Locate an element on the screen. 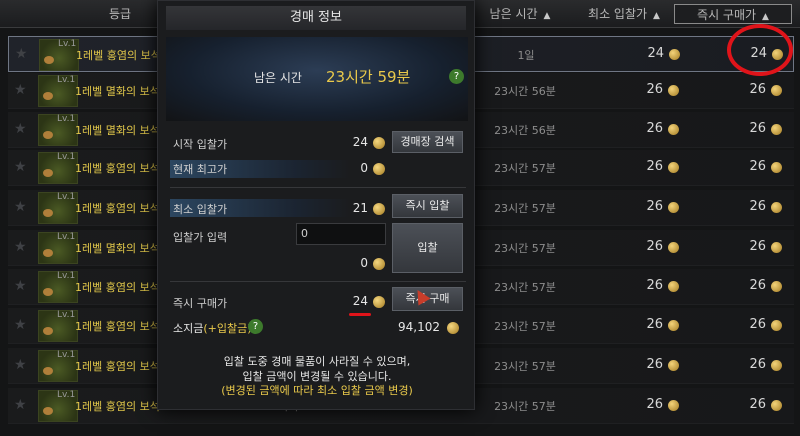 The width and height of the screenshot is (800, 436). notice-line-1: 입찰 도중 경매 물품이 사라질 수 있으며, is located at coordinates (317, 361).